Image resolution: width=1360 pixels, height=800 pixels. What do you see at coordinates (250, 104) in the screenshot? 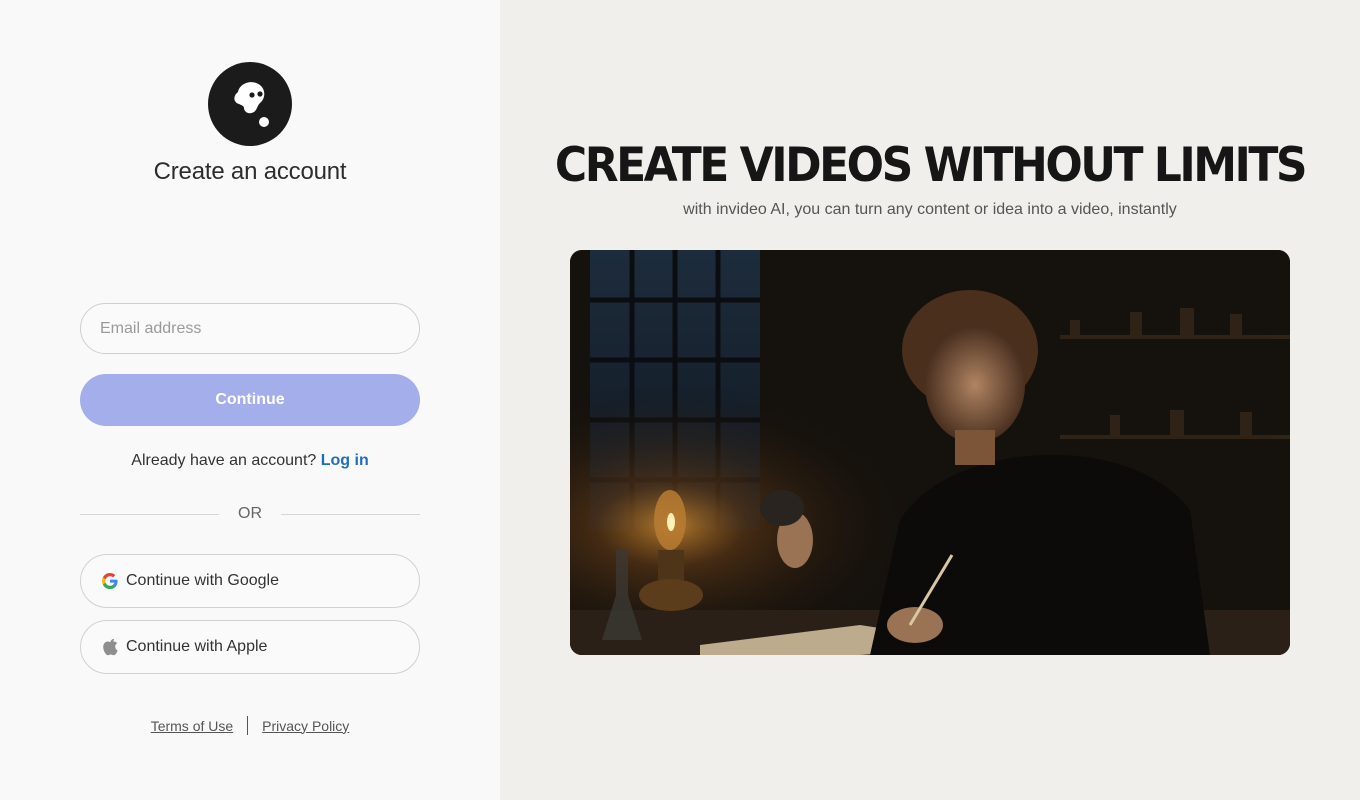
I see `invideo-logo-icon` at bounding box center [250, 104].